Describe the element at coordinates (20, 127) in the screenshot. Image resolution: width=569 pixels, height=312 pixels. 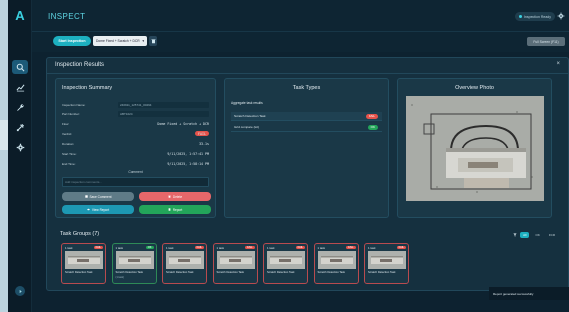
I see `tools-icon` at that location.